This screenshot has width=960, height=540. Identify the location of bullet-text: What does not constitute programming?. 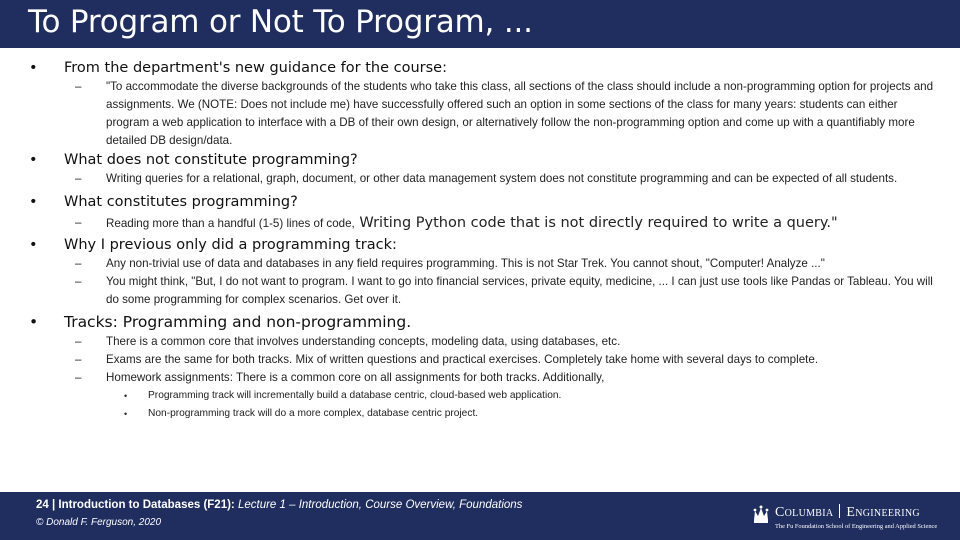
(211, 160).